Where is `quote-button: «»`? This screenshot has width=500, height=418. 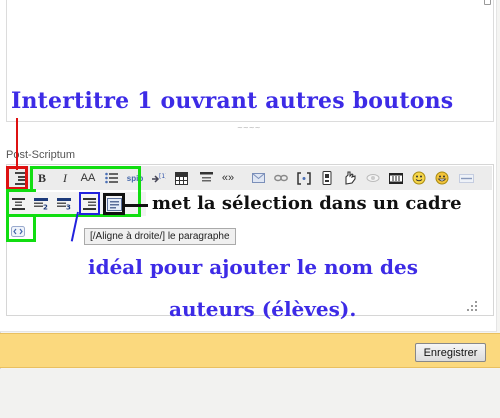
quote-button: «» is located at coordinates (228, 178).